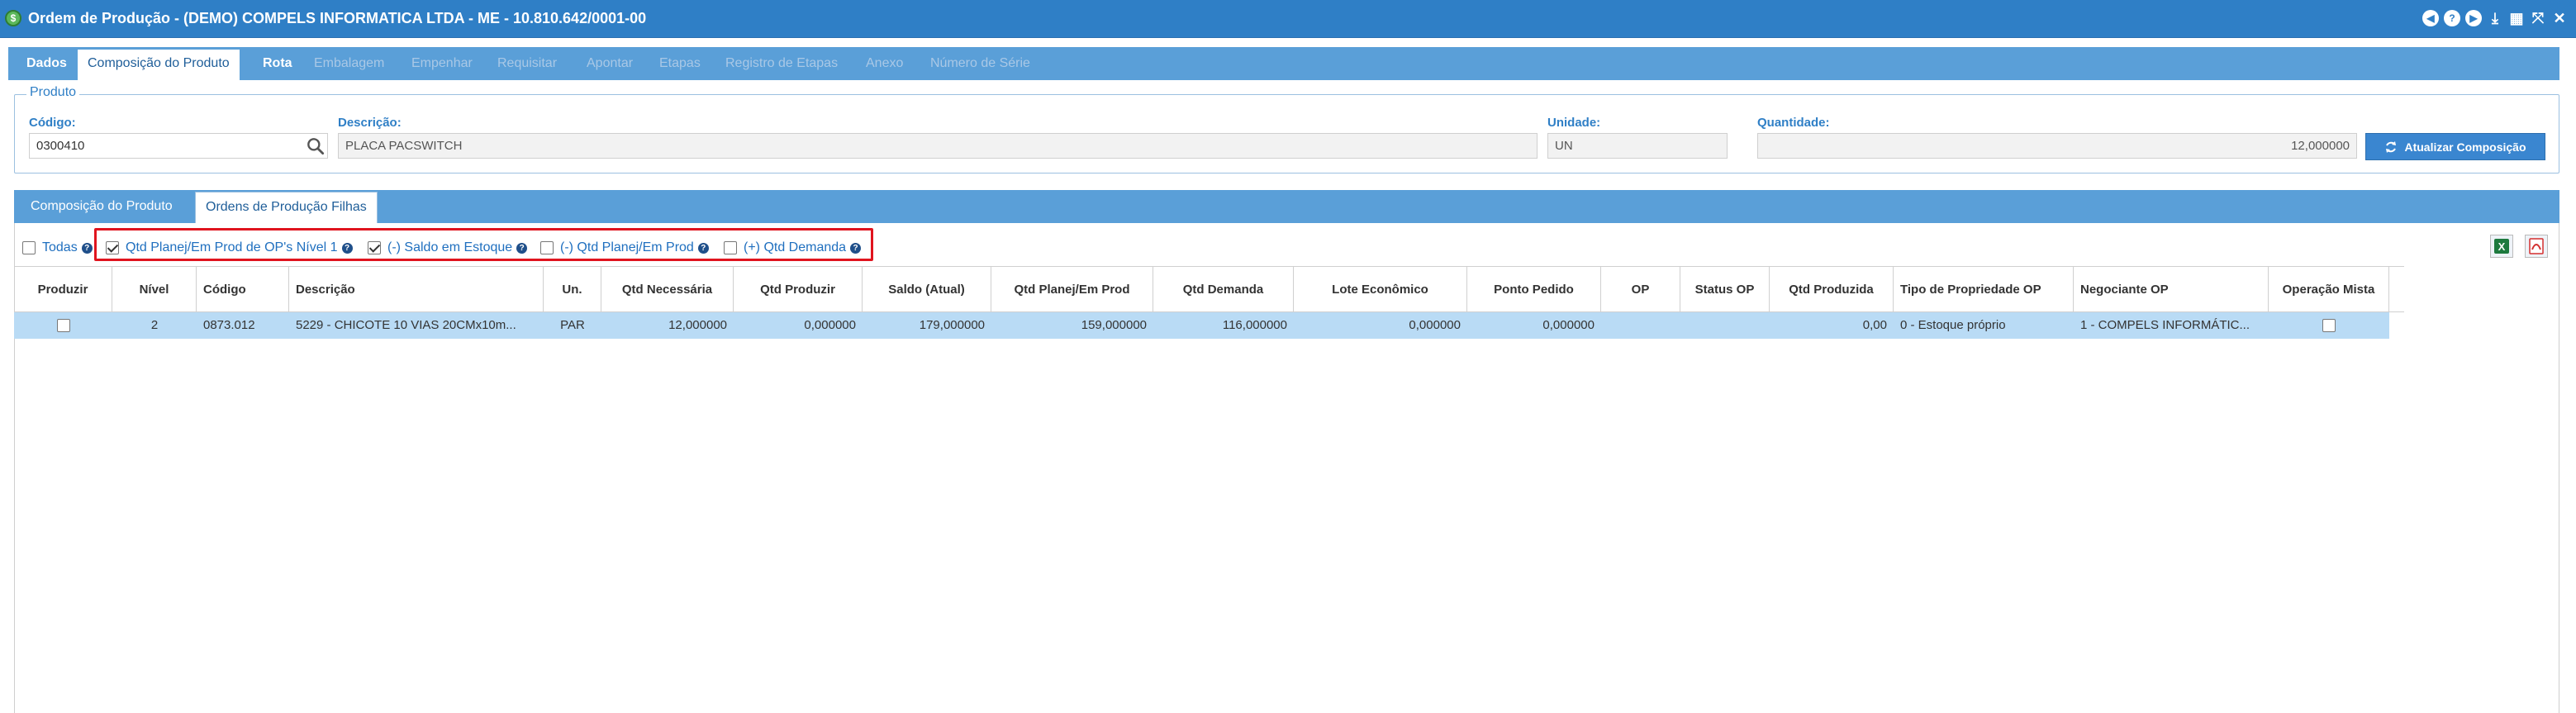  I want to click on subtab-ordens-producao-filhas: Ordens de Produção Filhas, so click(286, 207).